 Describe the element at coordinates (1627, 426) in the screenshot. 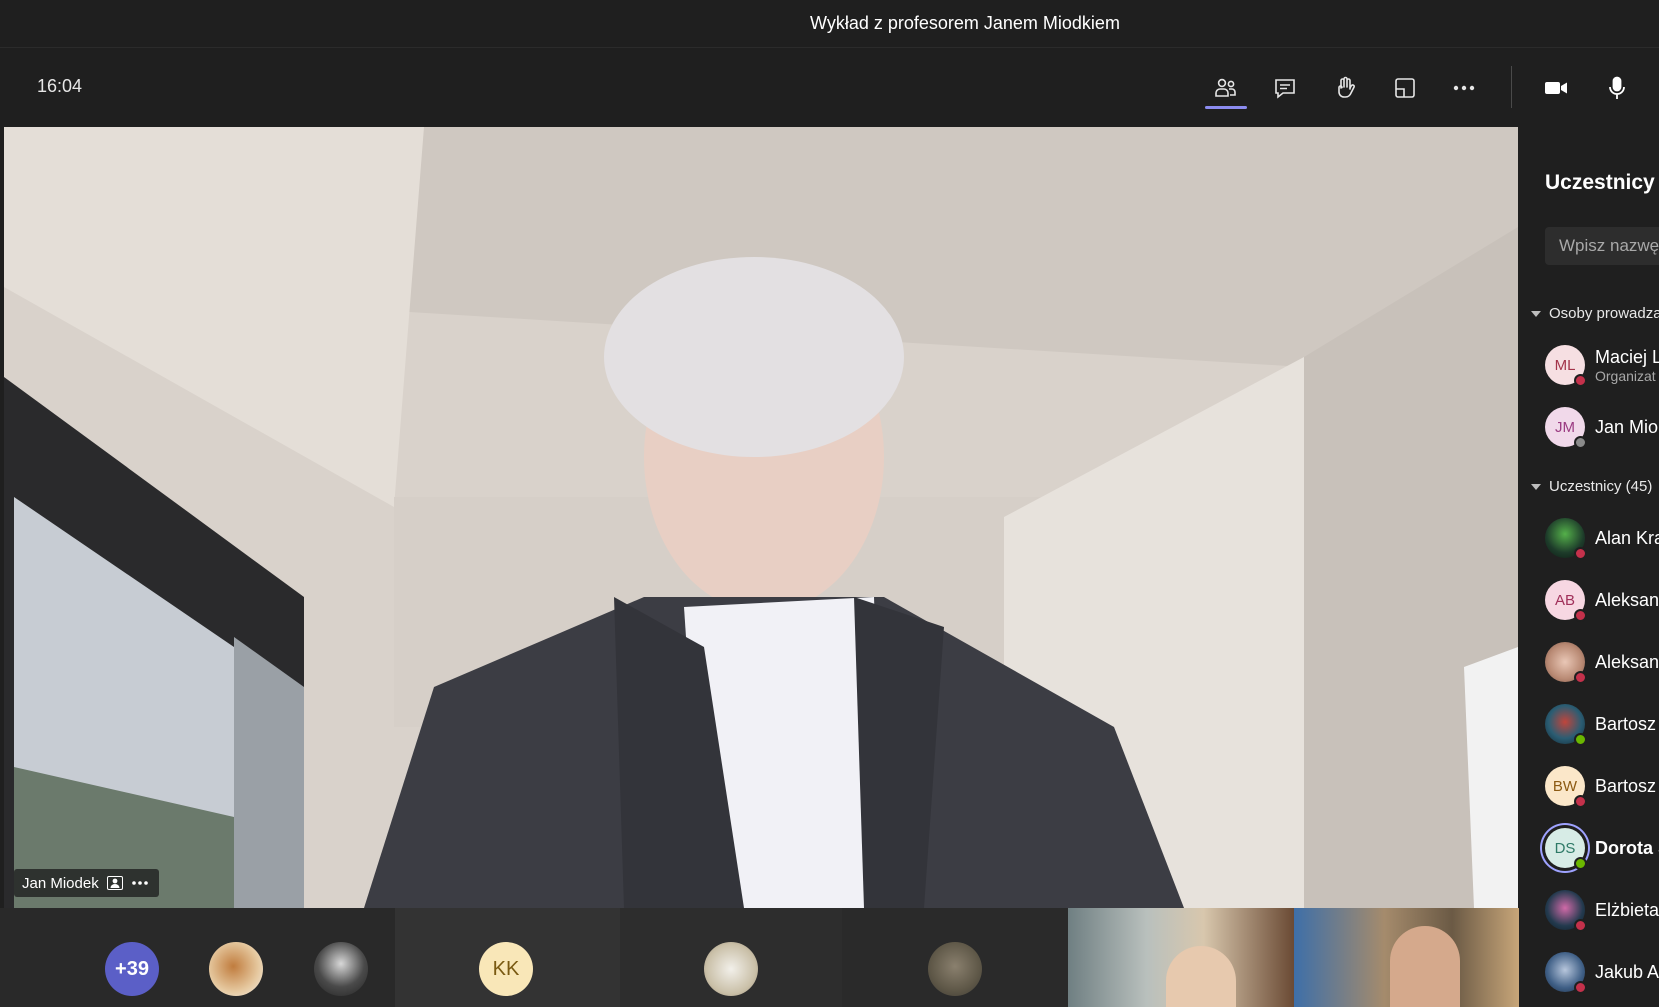

I see `participant-name: Jan Mio` at that location.